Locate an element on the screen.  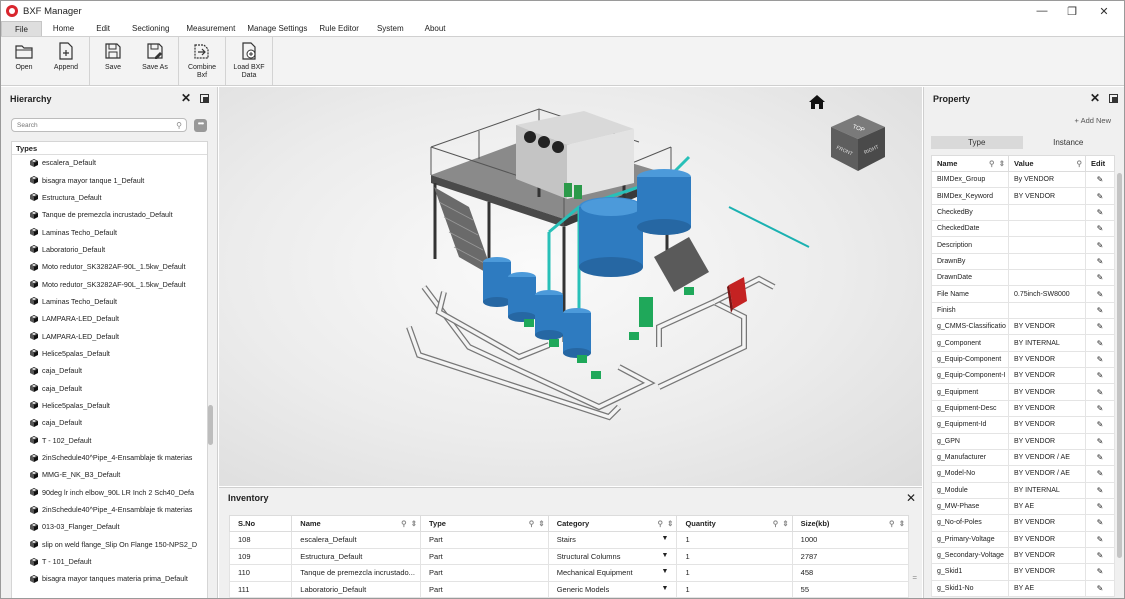
tree-item: Laboratorio_Default is located at coordinates (109, 249).